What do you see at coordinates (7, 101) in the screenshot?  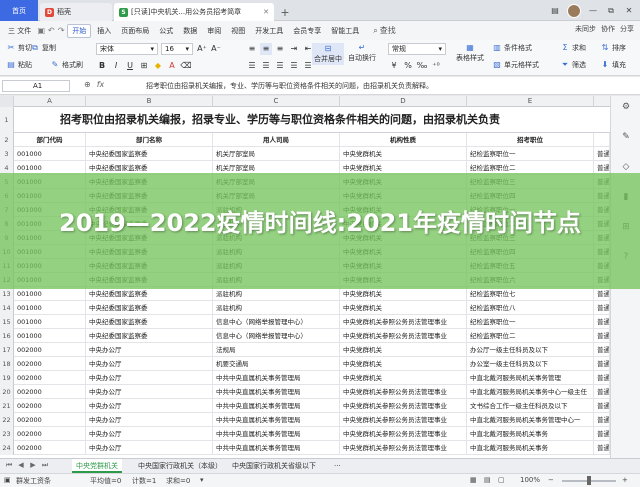 I see `select-all-corner` at bounding box center [7, 101].